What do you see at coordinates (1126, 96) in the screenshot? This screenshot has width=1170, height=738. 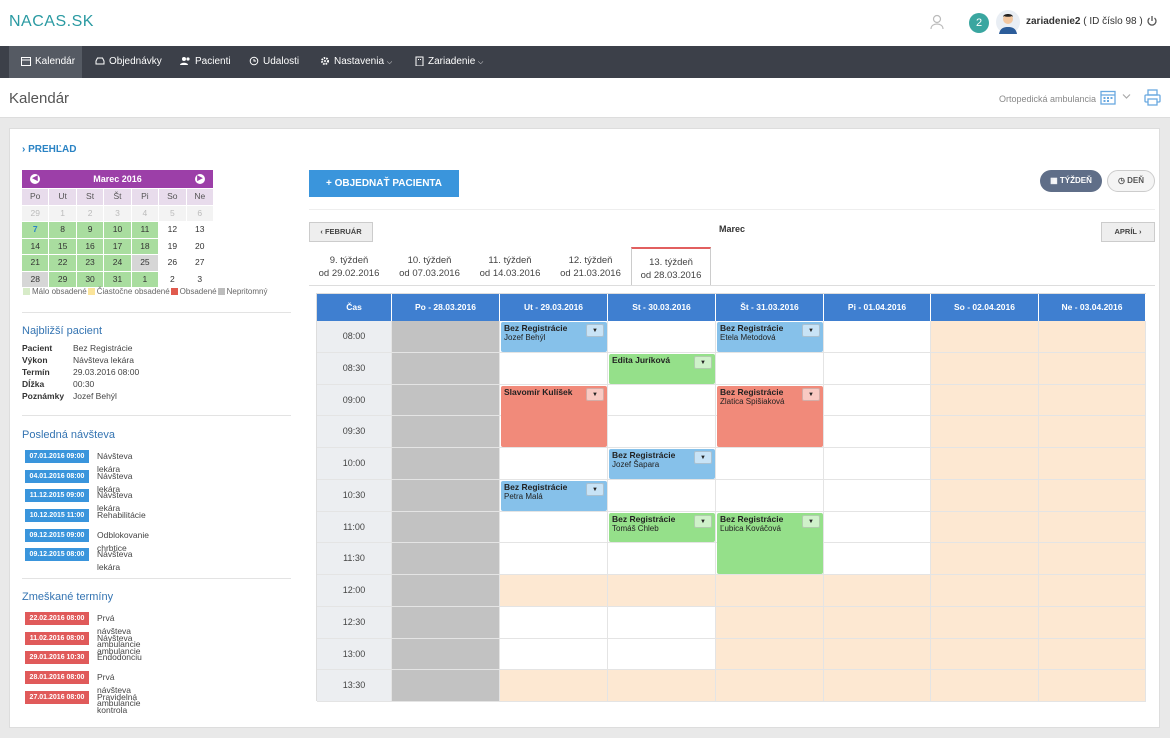 I see `chevron-down-icon` at bounding box center [1126, 96].